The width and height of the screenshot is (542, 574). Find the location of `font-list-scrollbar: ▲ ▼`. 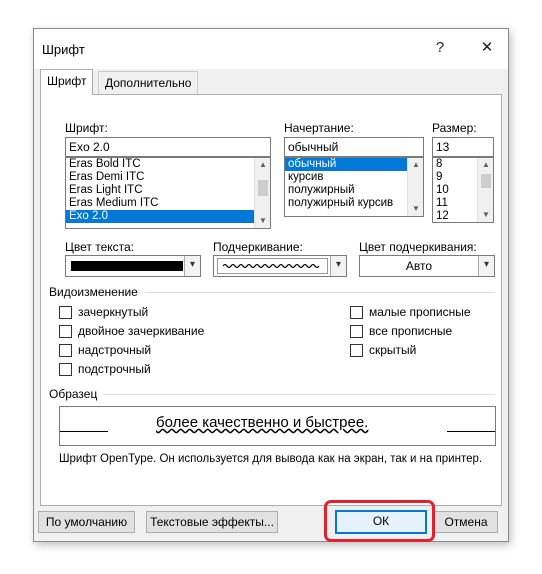

font-list-scrollbar: ▲ ▼ is located at coordinates (262, 193).